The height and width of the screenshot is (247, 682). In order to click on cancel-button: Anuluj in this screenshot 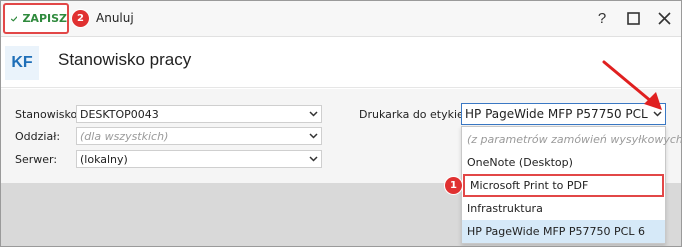, I will do `click(115, 18)`.